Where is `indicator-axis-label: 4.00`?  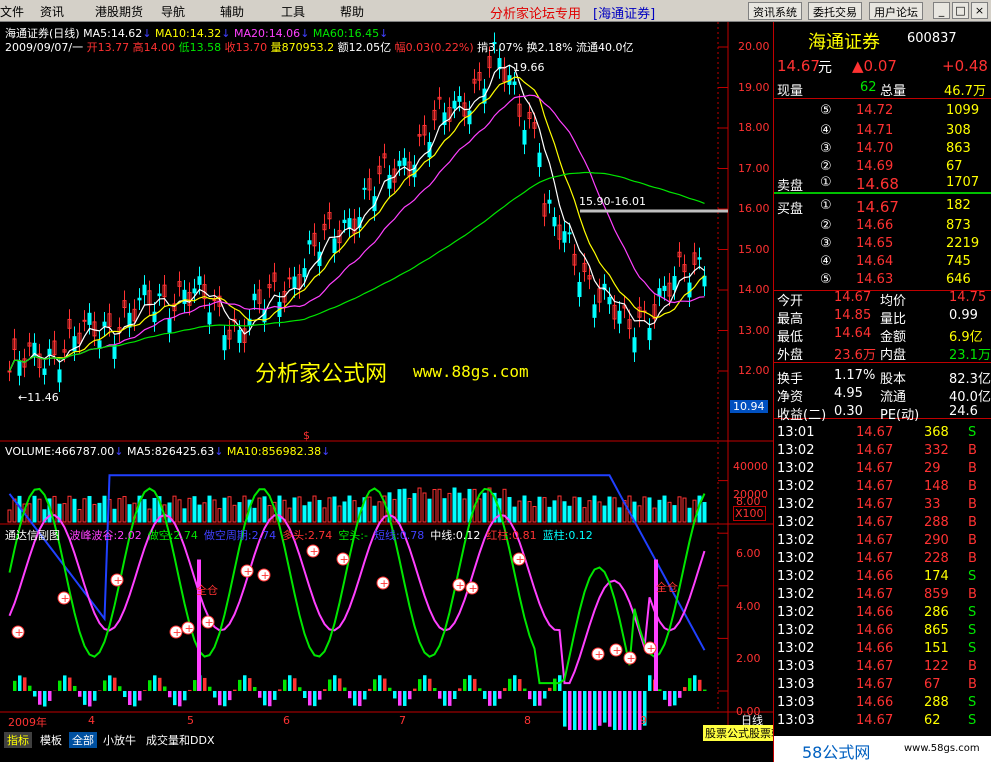 indicator-axis-label: 4.00 is located at coordinates (748, 606).